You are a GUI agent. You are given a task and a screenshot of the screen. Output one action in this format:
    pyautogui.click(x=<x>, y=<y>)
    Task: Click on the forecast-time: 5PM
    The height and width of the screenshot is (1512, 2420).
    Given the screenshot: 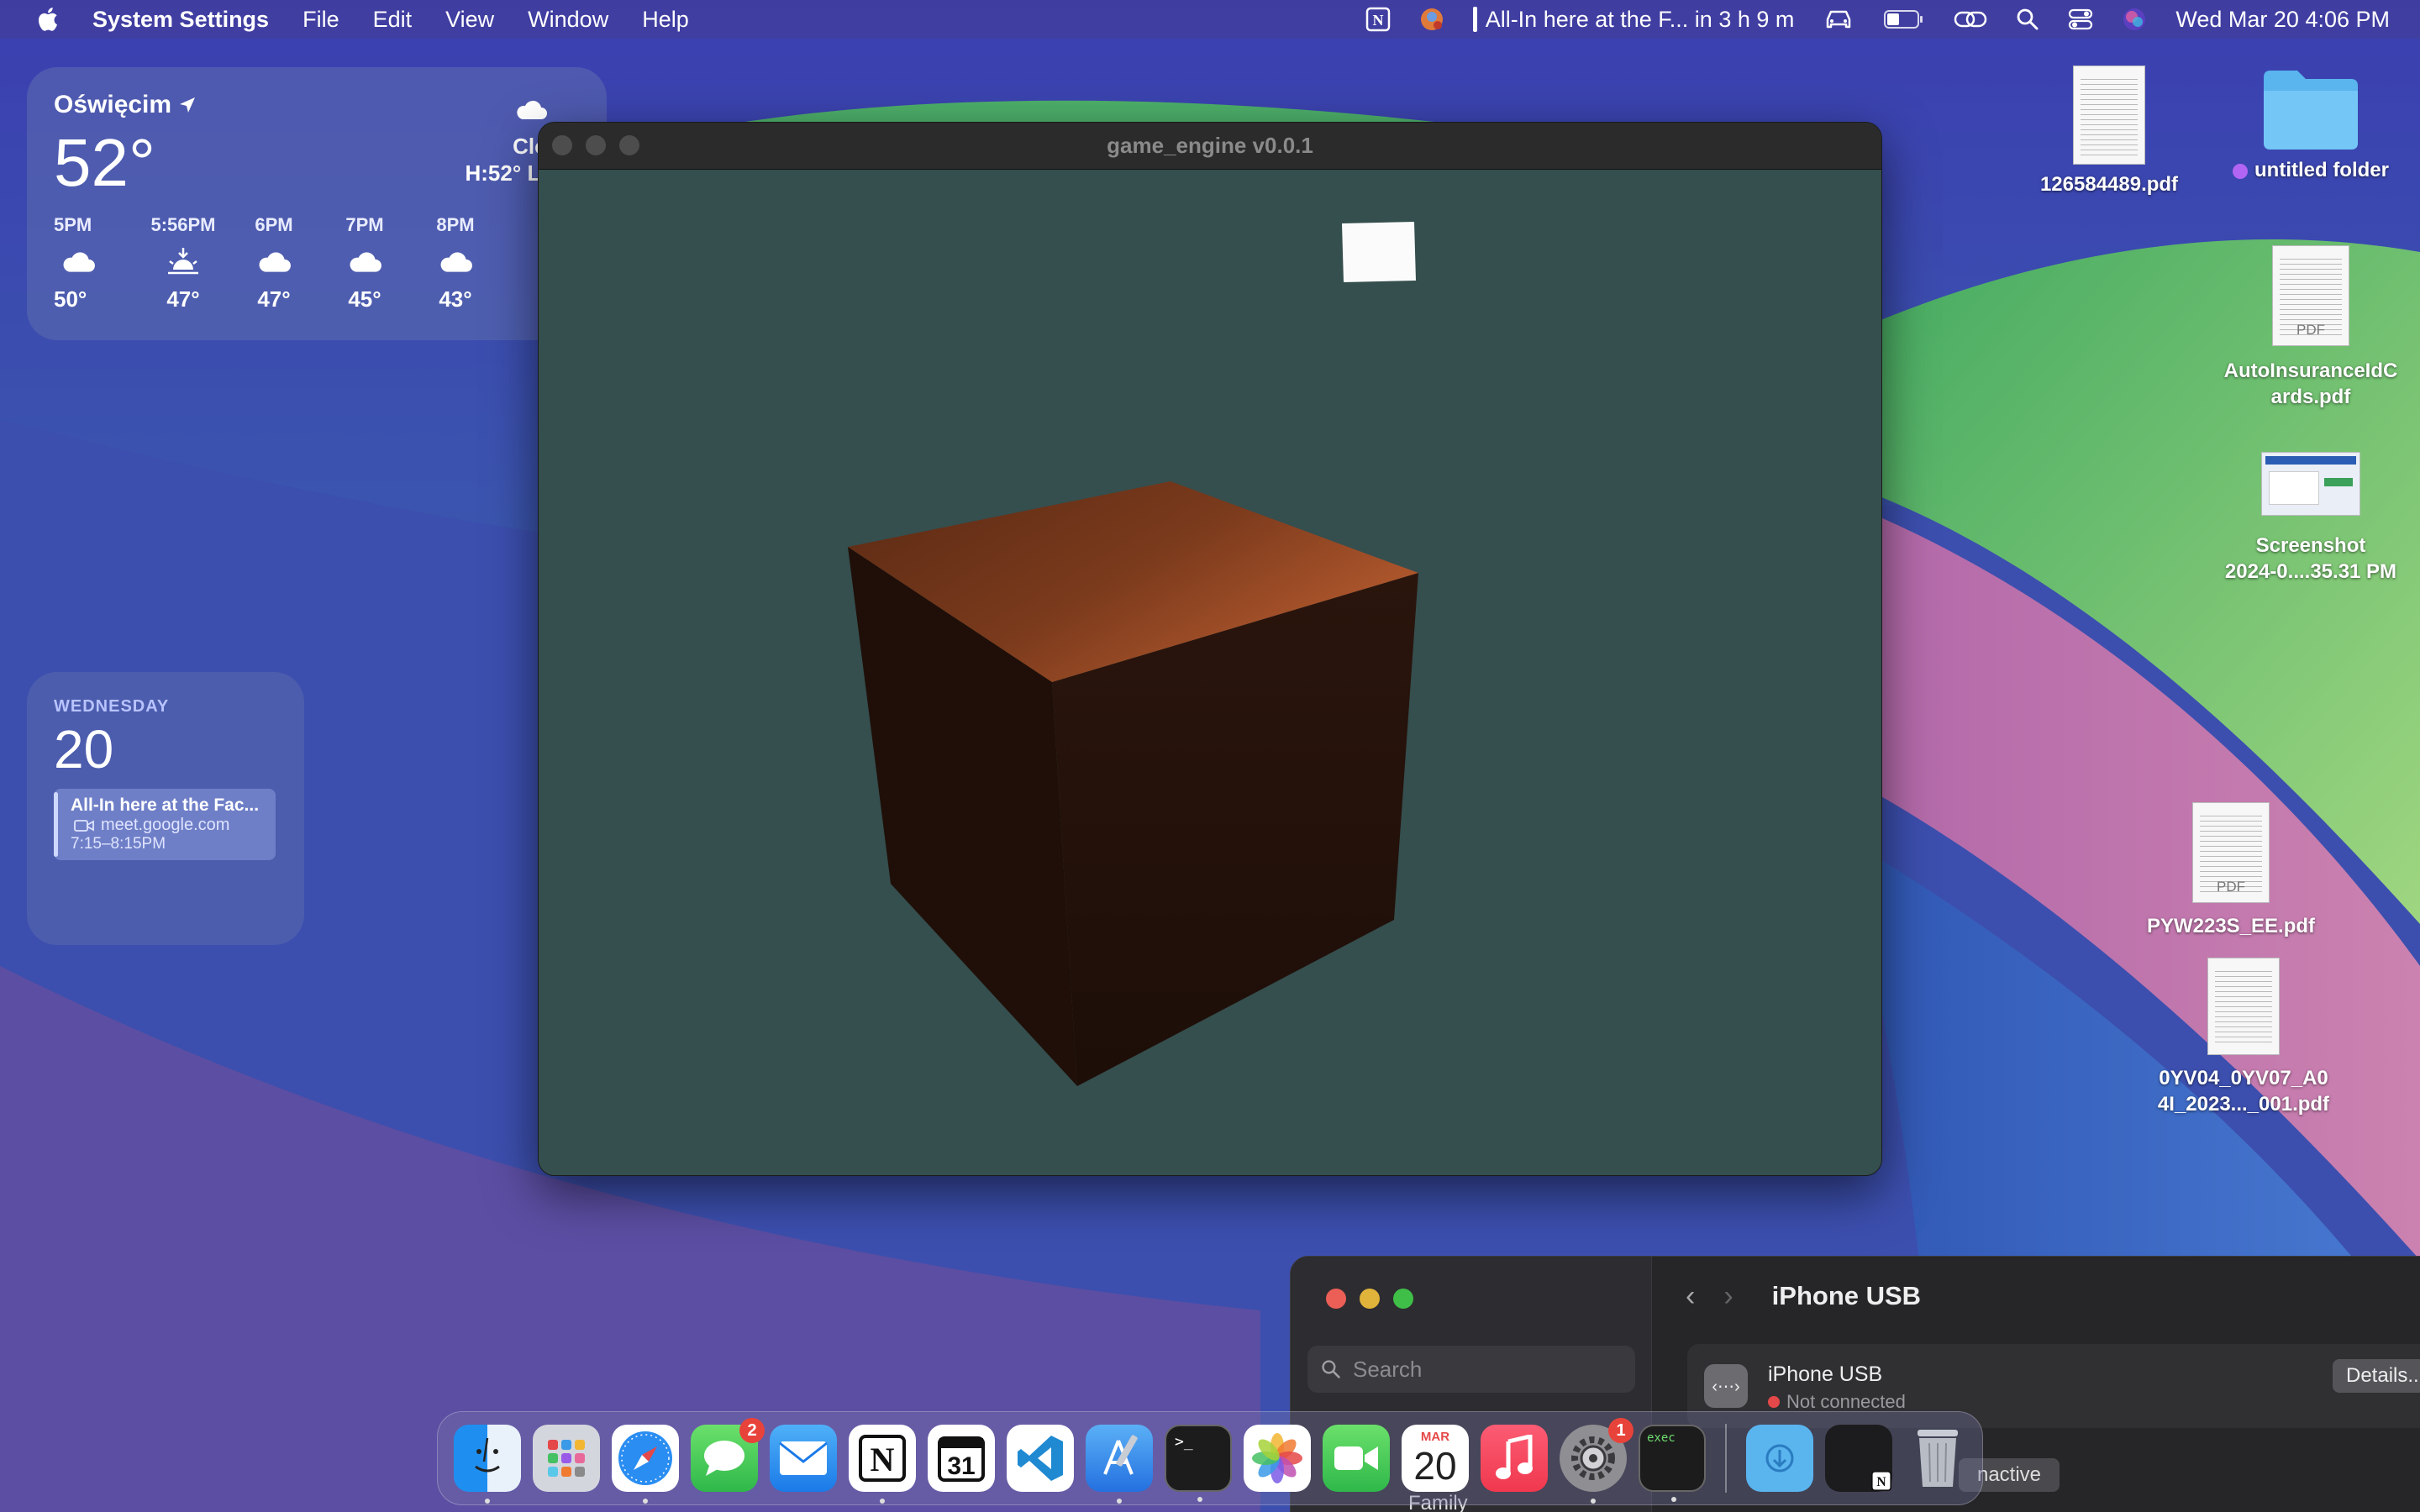 What is the action you would take?
    pyautogui.click(x=73, y=224)
    